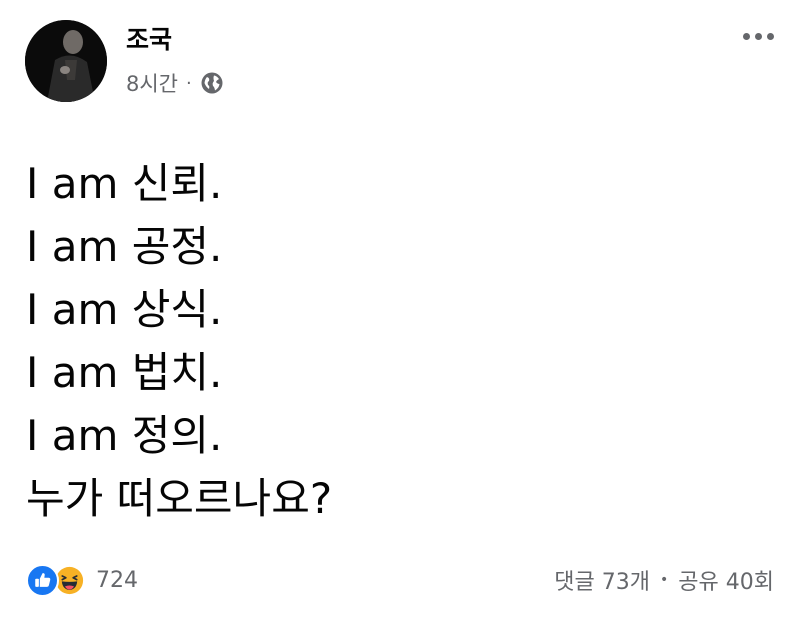 Image resolution: width=800 pixels, height=620 pixels. What do you see at coordinates (179, 498) in the screenshot?
I see `post-line: 누가 떠오르나요?` at bounding box center [179, 498].